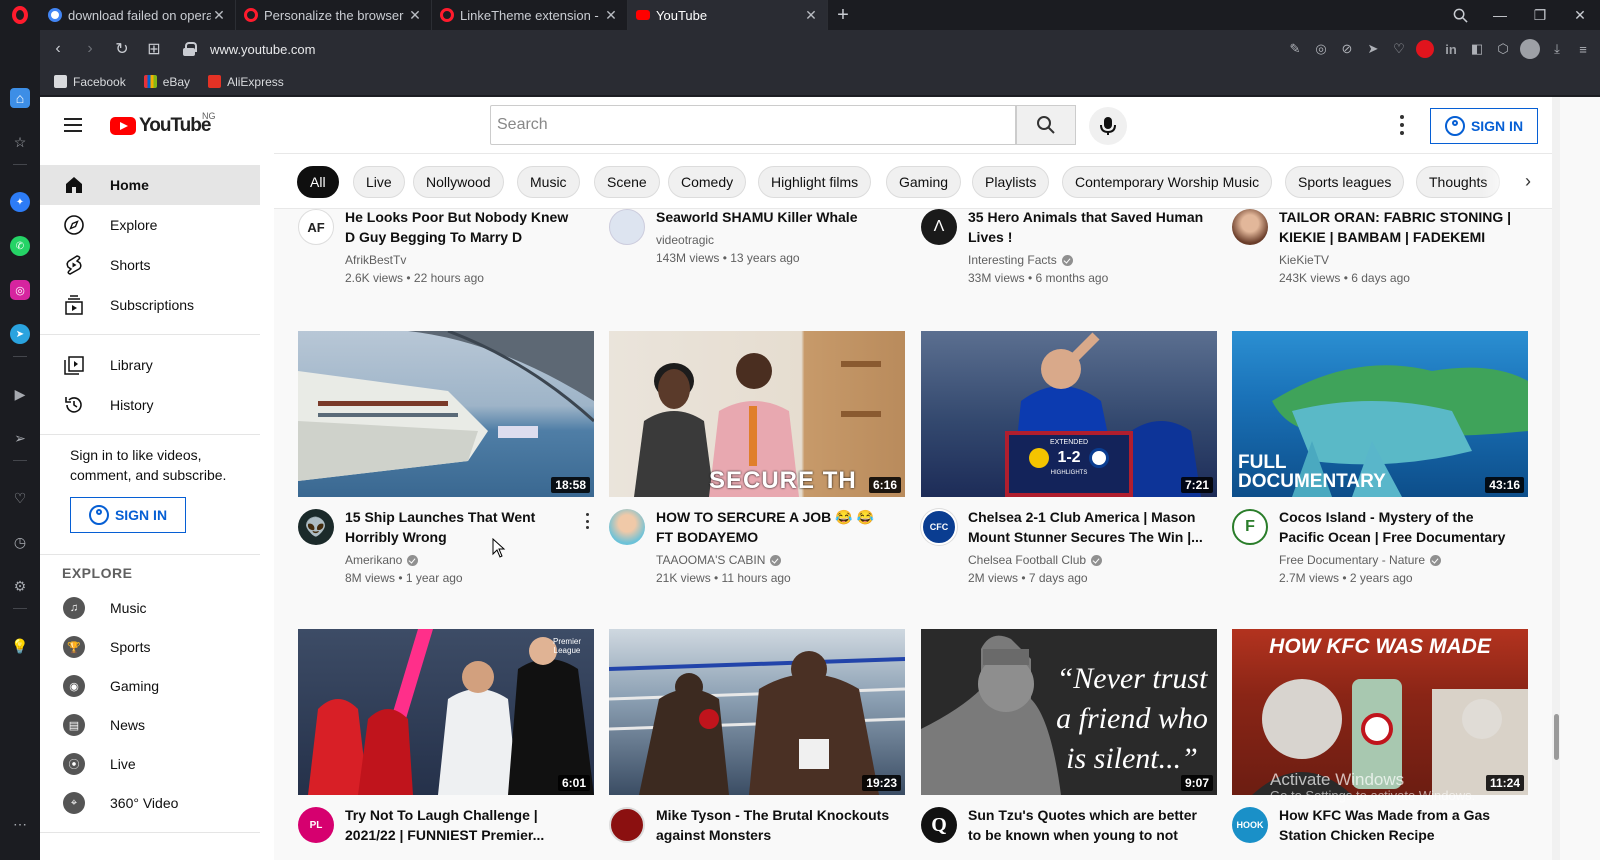 This screenshot has height=860, width=1600. Describe the element at coordinates (757, 414) in the screenshot. I see `video-thumbnail: SECURE TH 6:16` at that location.